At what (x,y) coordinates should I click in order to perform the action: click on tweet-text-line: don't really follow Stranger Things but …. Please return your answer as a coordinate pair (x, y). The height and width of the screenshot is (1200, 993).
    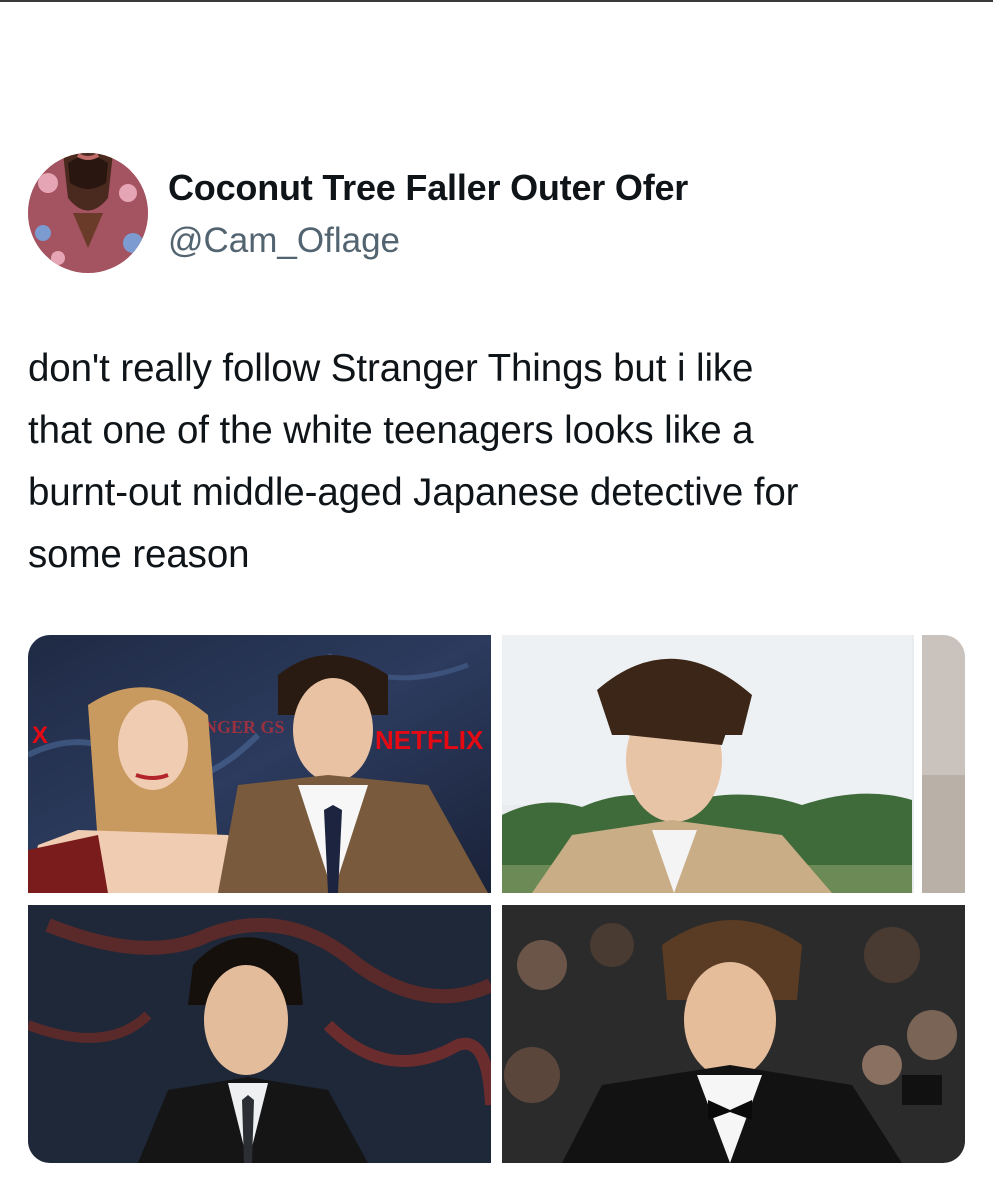
    Looking at the image, I should click on (391, 368).